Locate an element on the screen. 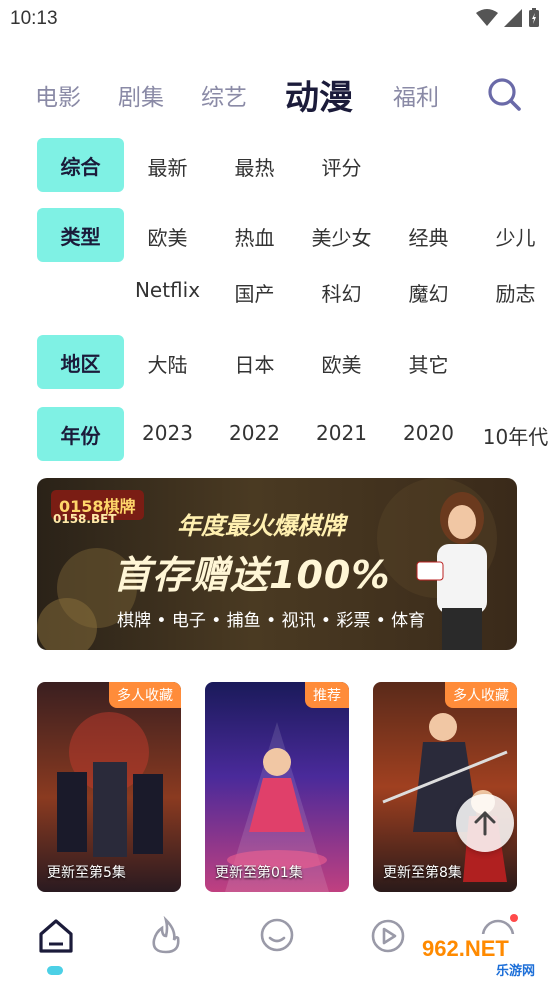  anime-card: 推荐 更新至第01集 is located at coordinates (277, 787).